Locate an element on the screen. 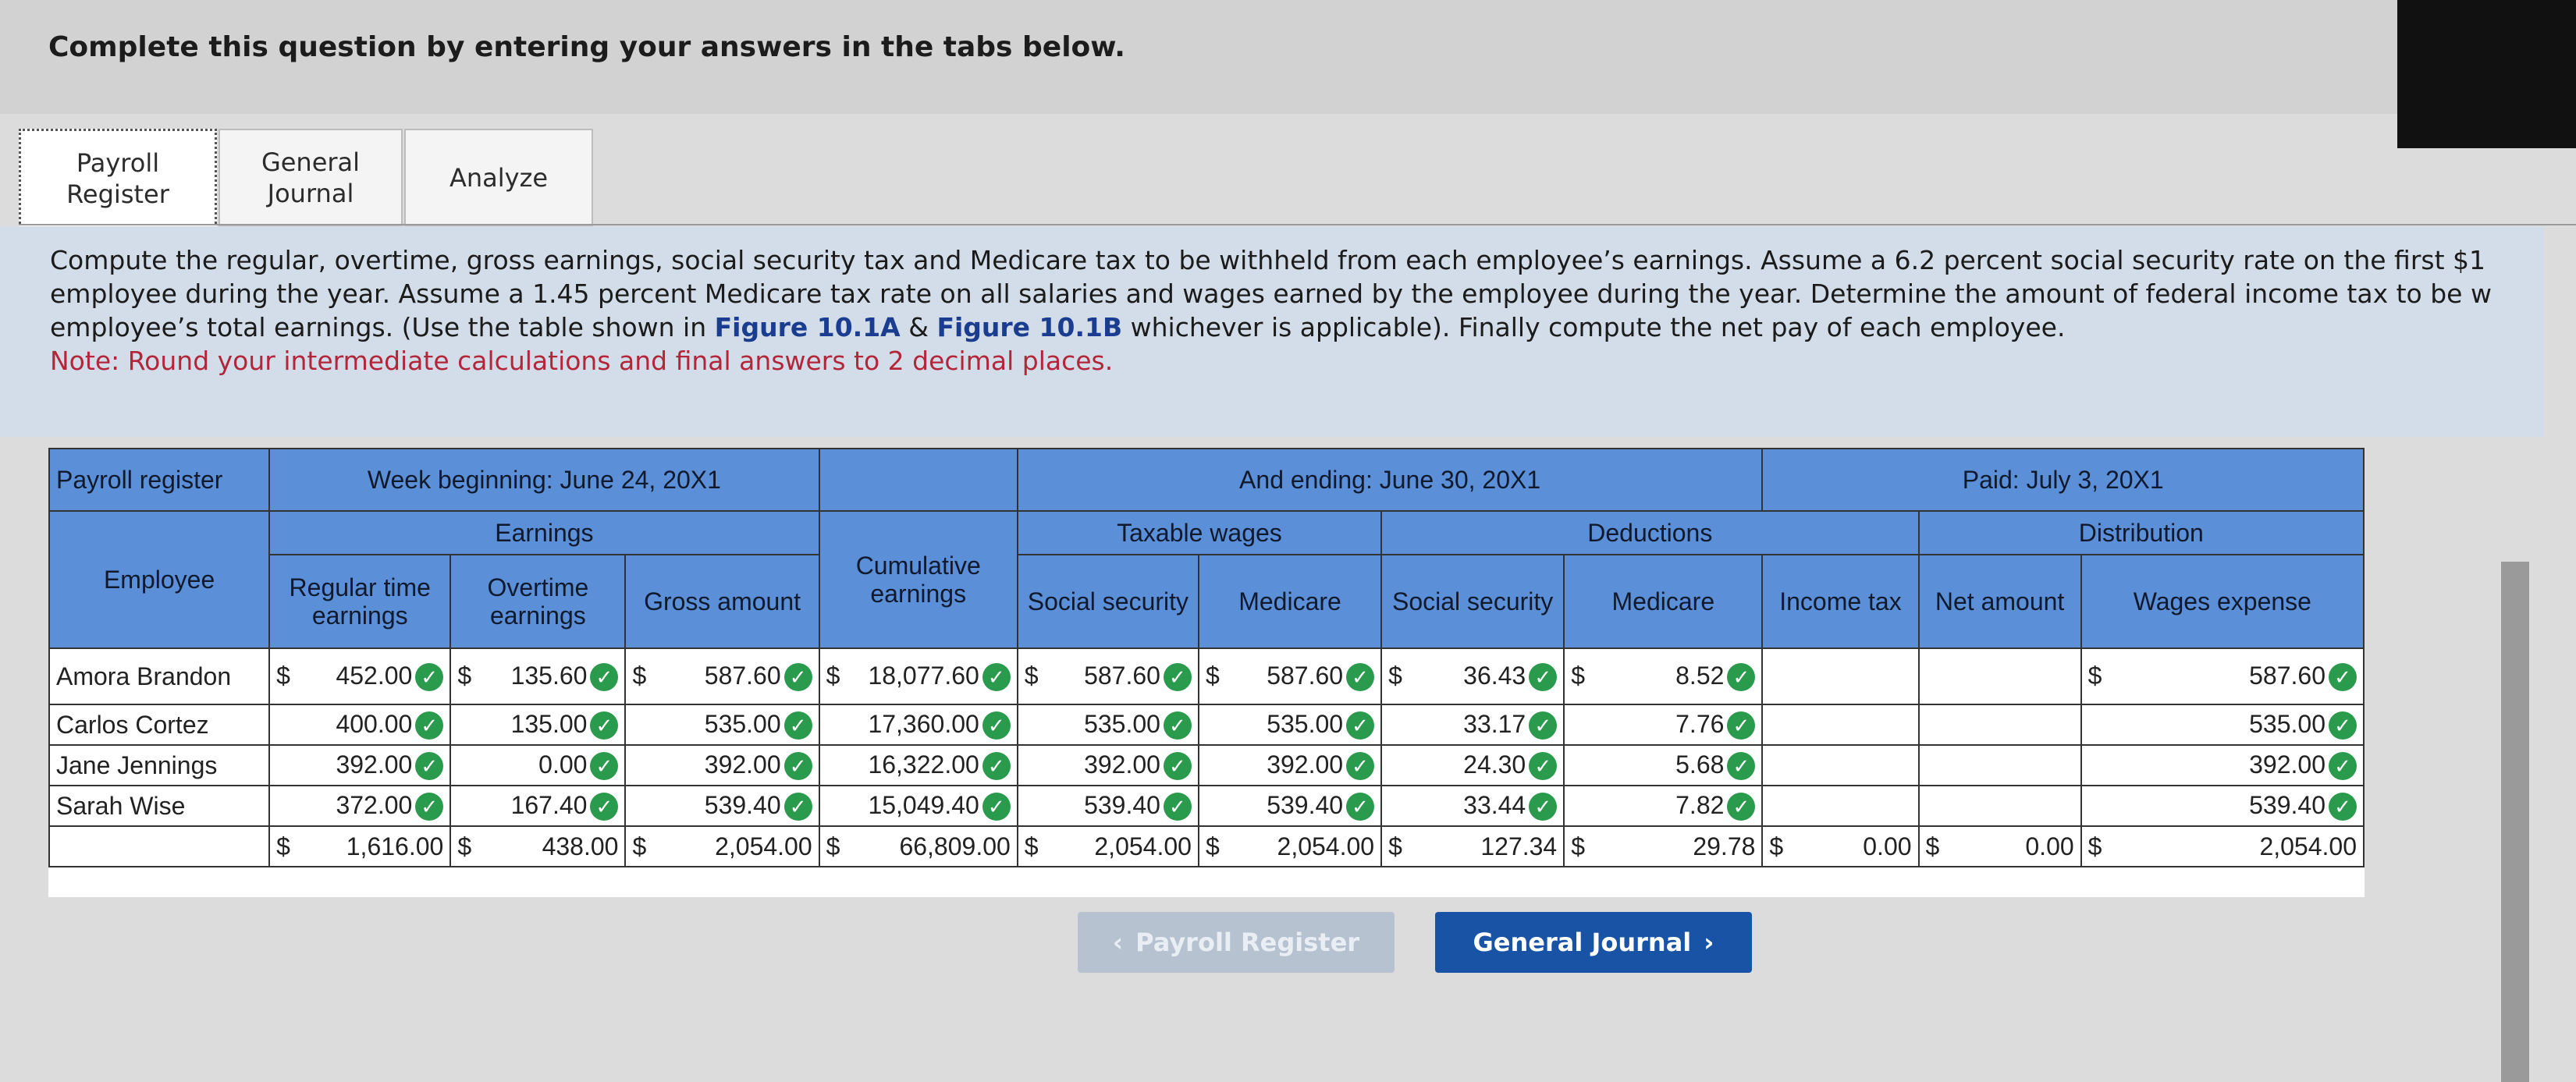 The height and width of the screenshot is (1082, 2576). cell-ded_ss: $36.43 ✓ is located at coordinates (1473, 676).